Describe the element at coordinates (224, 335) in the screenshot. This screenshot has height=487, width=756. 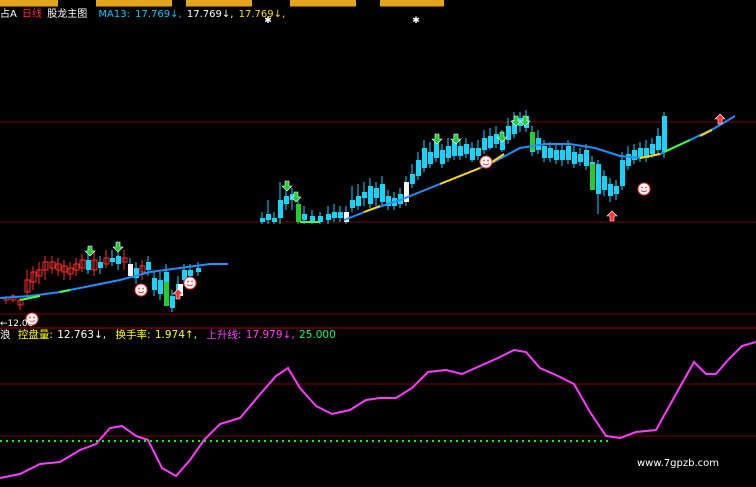
I see `sub-label-3: 上升线:` at that location.